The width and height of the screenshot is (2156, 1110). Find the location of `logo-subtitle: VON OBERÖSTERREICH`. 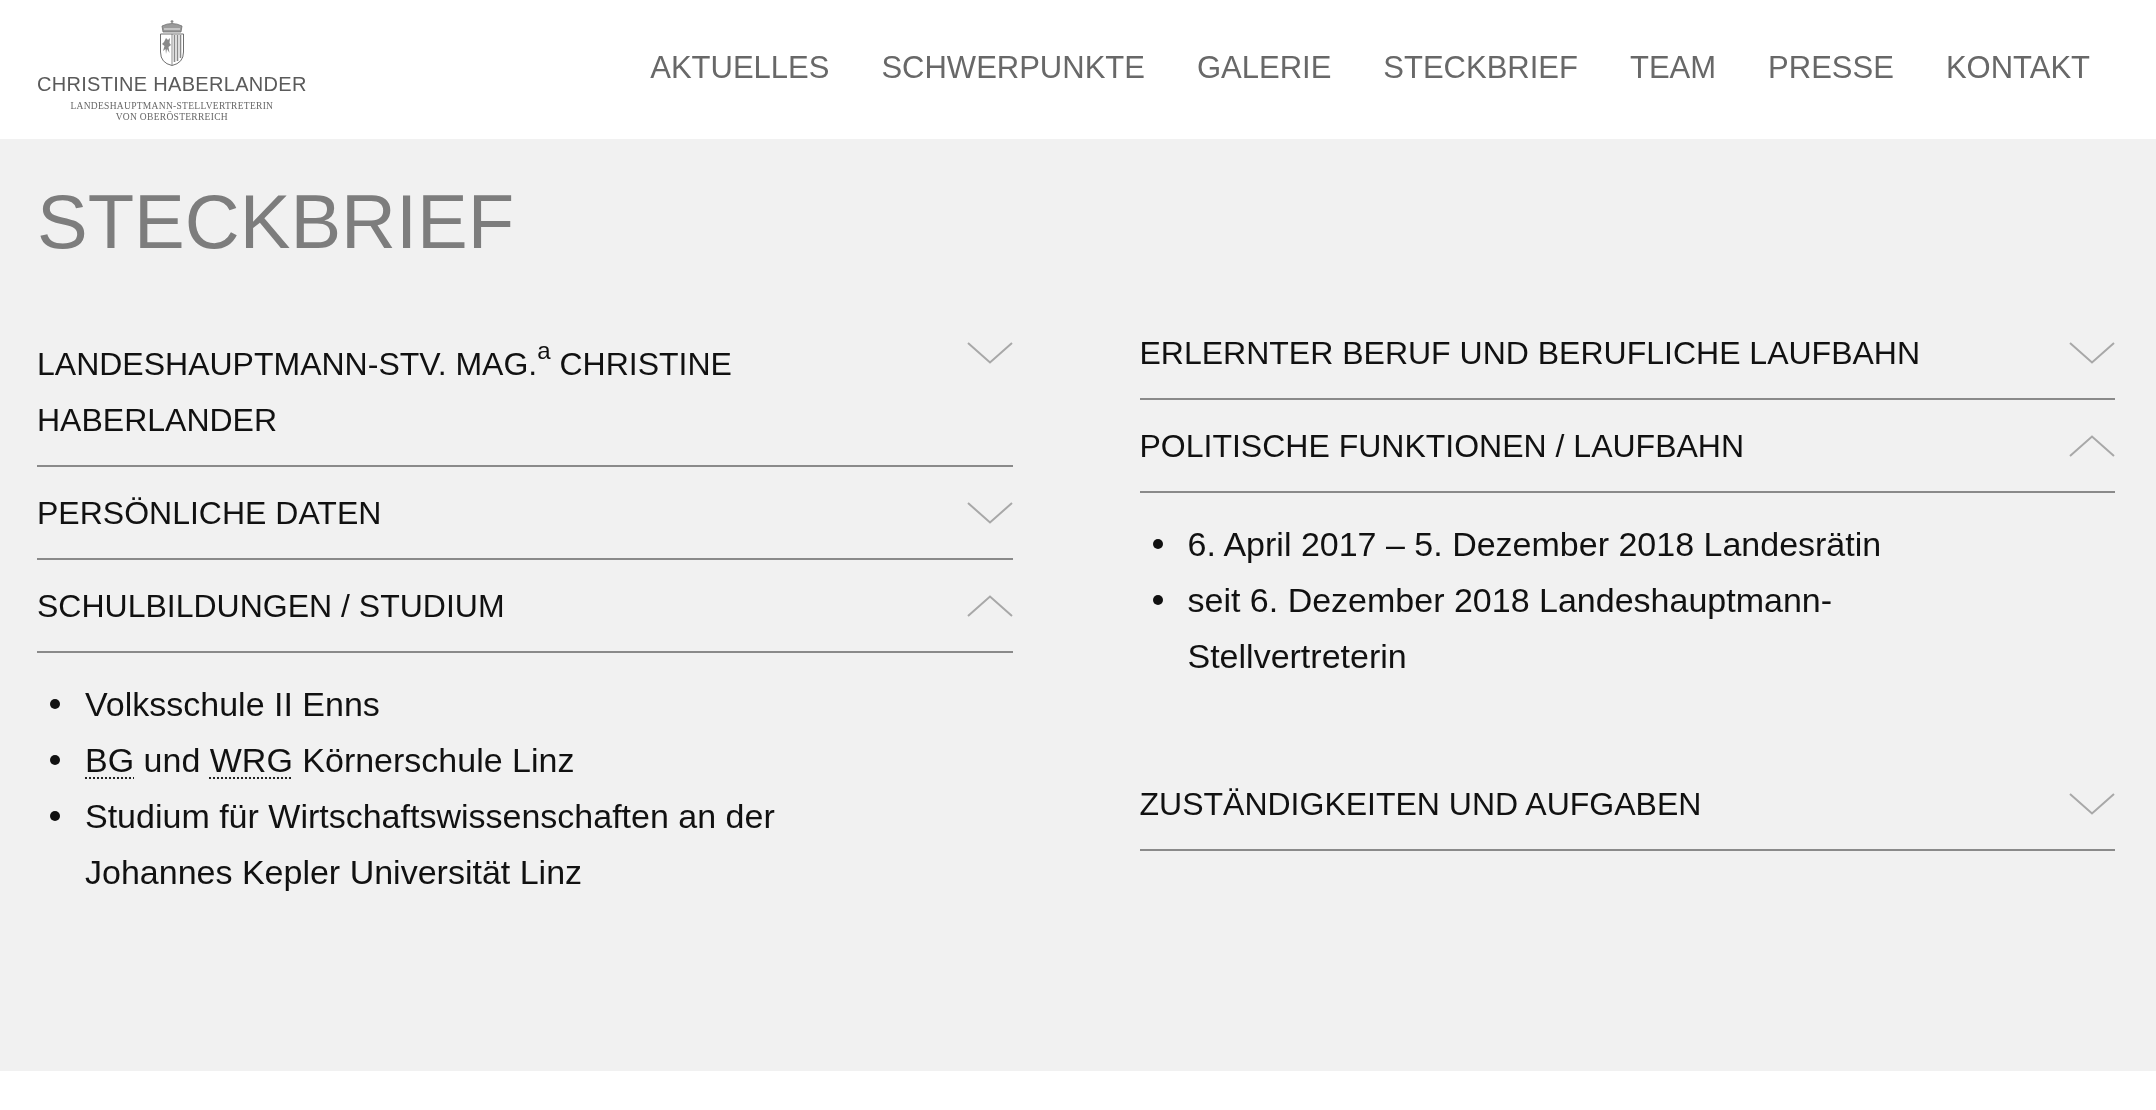

logo-subtitle: VON OBERÖSTERREICH is located at coordinates (171, 117).